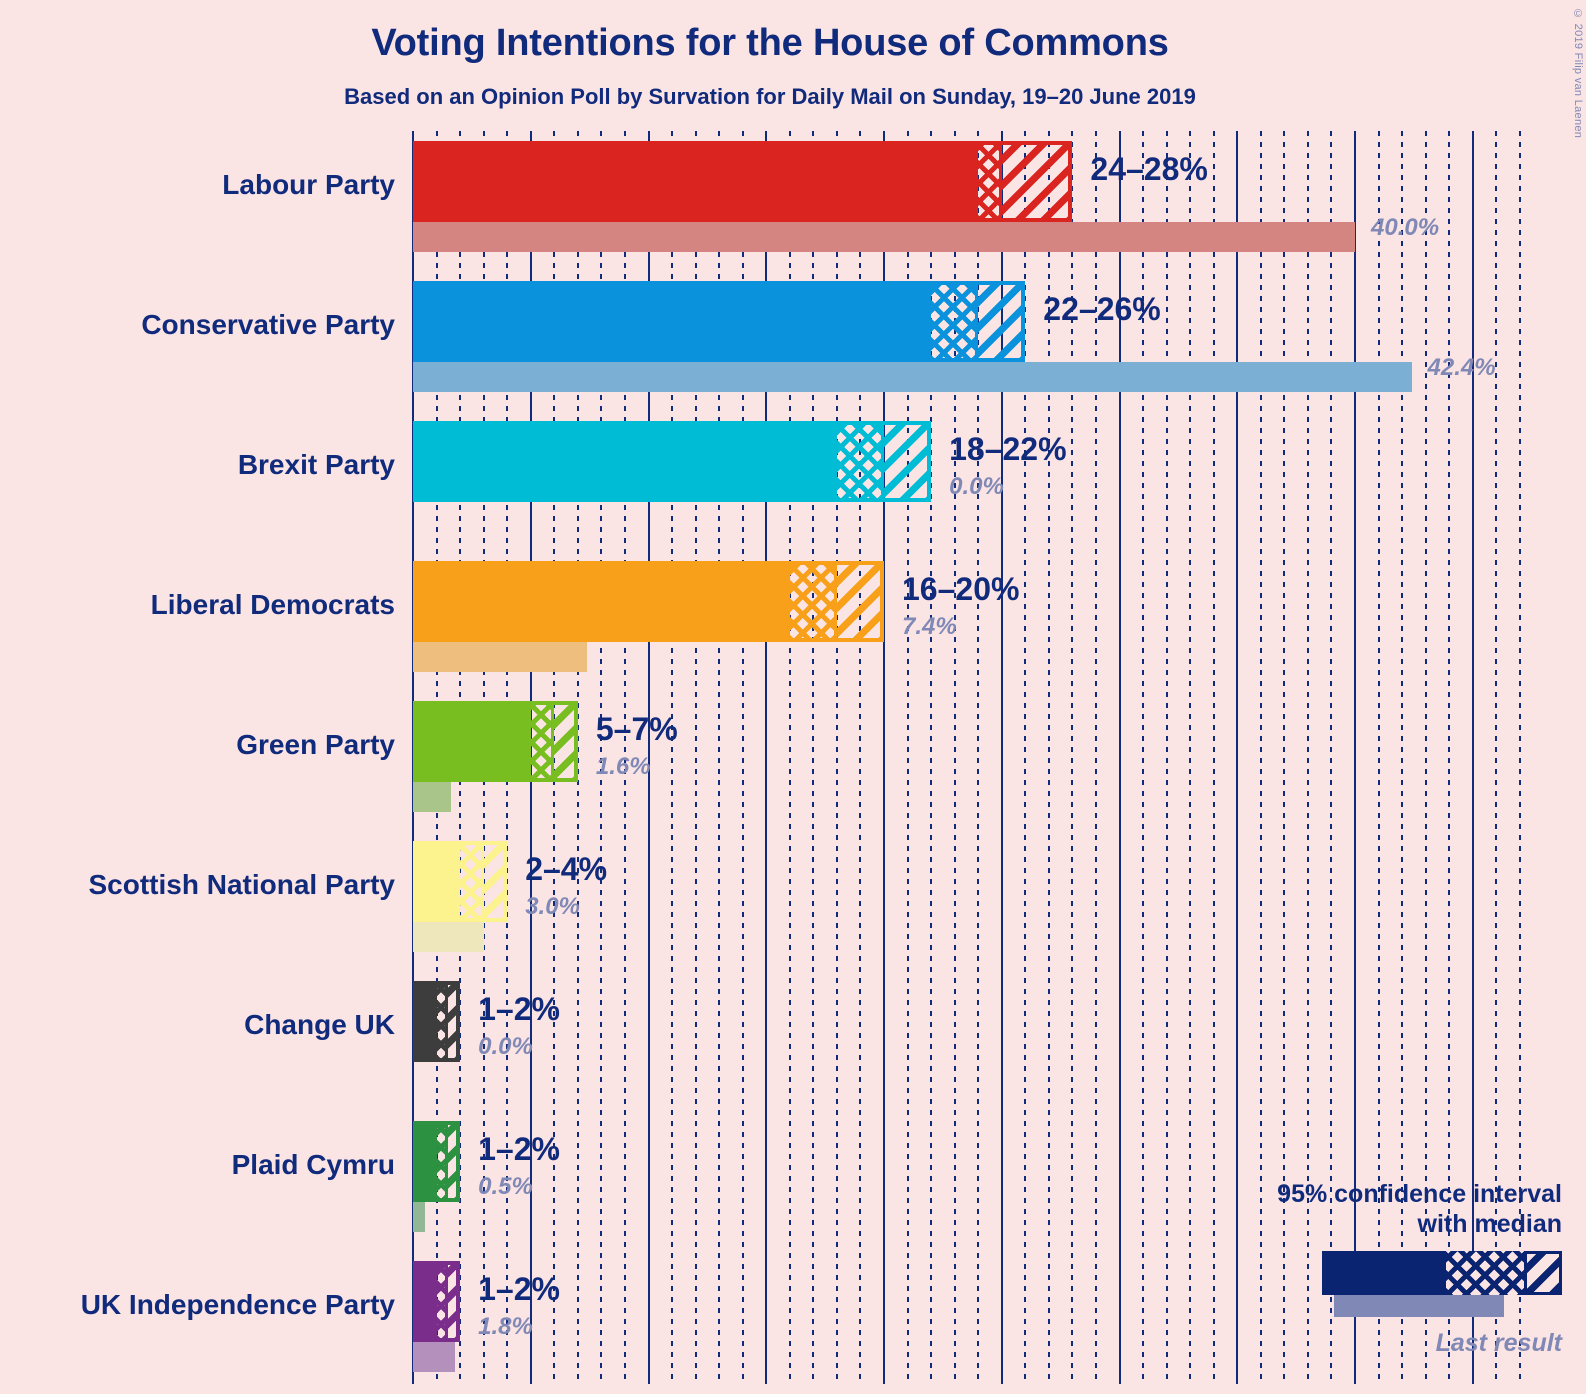 This screenshot has width=1586, height=1394. What do you see at coordinates (272, 604) in the screenshot?
I see `party-label: Liberal Democrats` at bounding box center [272, 604].